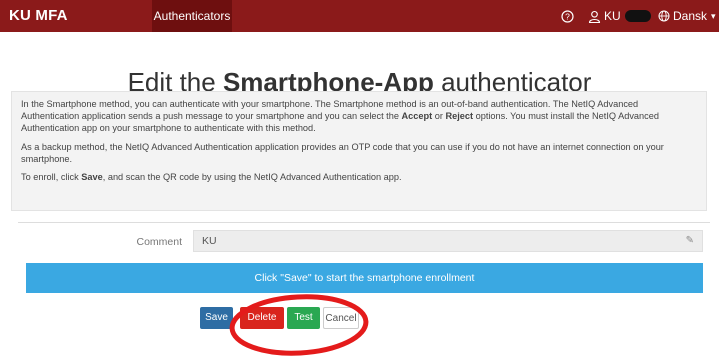  What do you see at coordinates (359, 16) in the screenshot?
I see `top-navbar: KU MFA Authenticators ? KU Dansk ▾` at bounding box center [359, 16].